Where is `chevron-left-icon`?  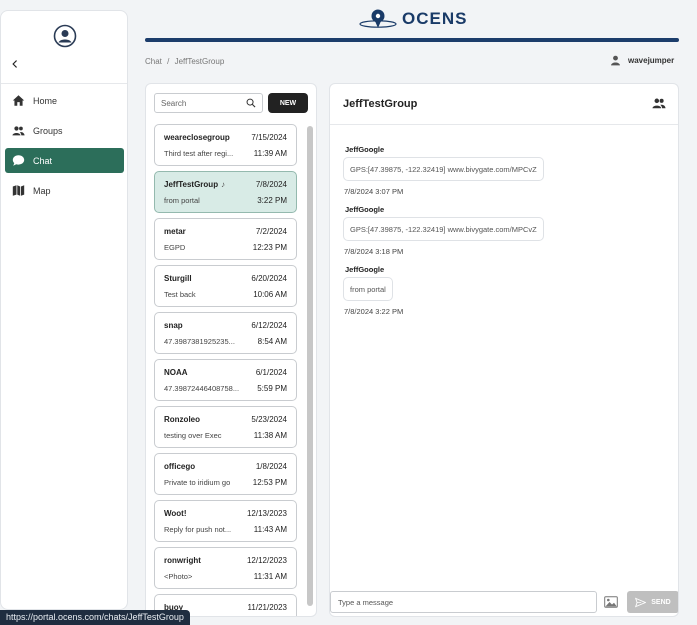
chevron-left-icon is located at coordinates (14, 64).